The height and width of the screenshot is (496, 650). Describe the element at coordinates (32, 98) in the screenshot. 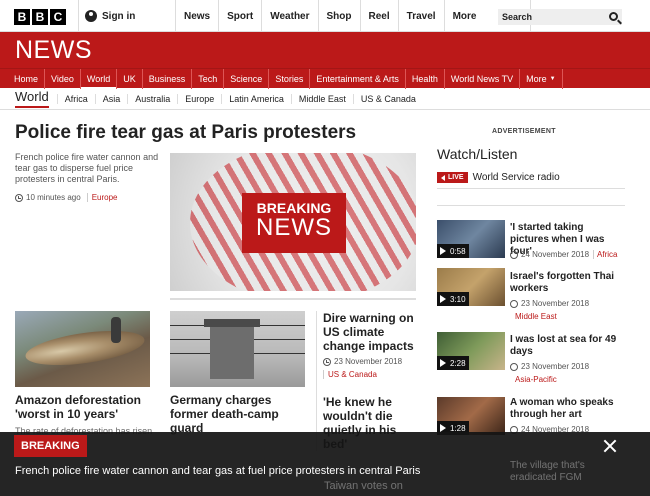

I see `section-title: World` at that location.